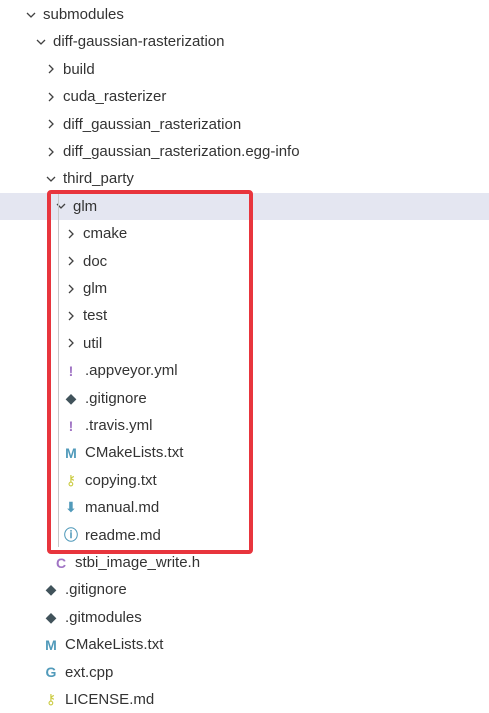 Image resolution: width=489 pixels, height=713 pixels. Describe the element at coordinates (131, 371) in the screenshot. I see `tree-item-label: .appveyor.yml` at that location.